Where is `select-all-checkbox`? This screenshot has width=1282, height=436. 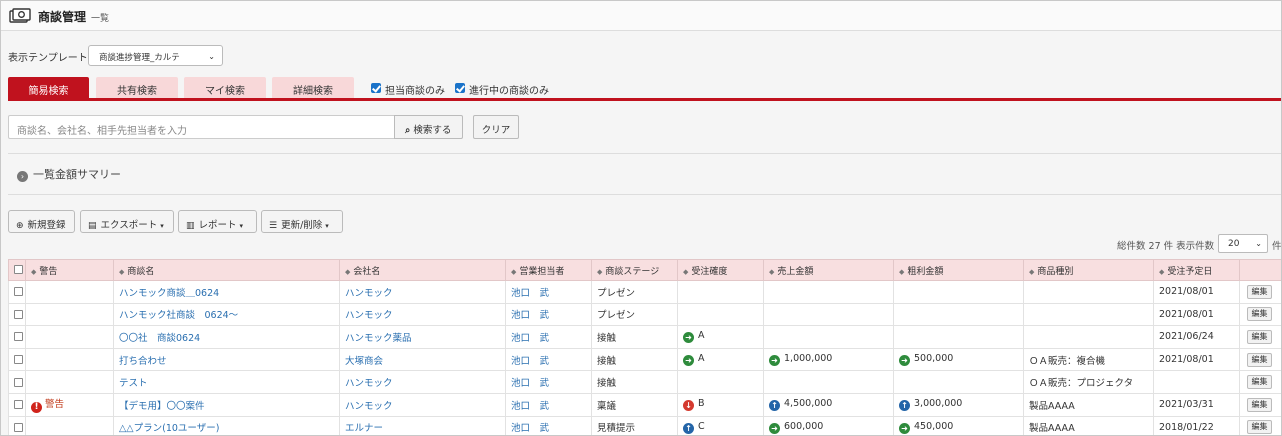 select-all-checkbox is located at coordinates (18, 269).